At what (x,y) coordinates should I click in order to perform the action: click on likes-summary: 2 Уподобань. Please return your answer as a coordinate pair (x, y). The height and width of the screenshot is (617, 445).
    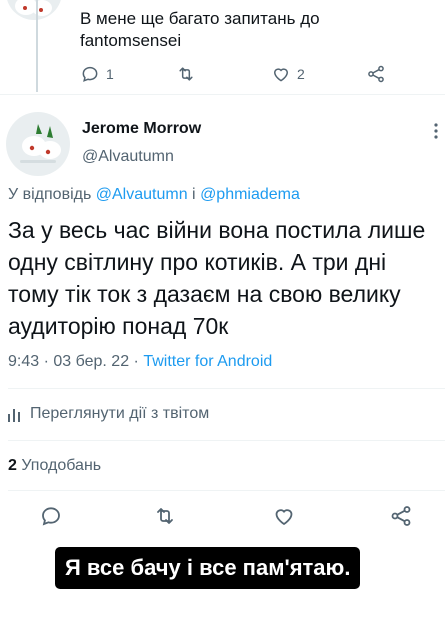
    Looking at the image, I should click on (54, 466).